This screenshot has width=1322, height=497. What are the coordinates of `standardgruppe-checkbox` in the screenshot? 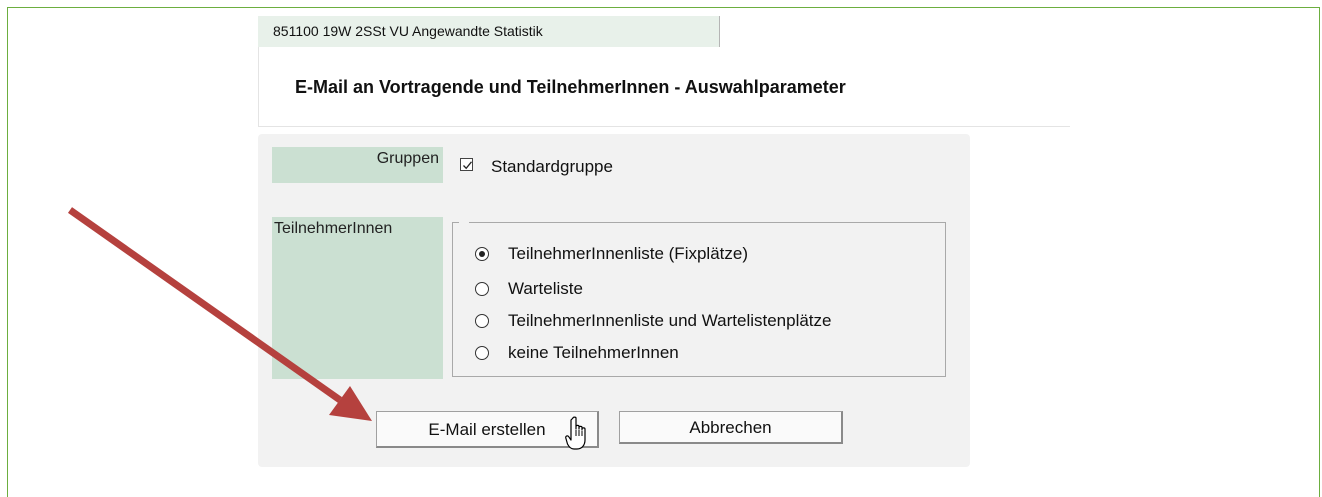 It's located at (466, 164).